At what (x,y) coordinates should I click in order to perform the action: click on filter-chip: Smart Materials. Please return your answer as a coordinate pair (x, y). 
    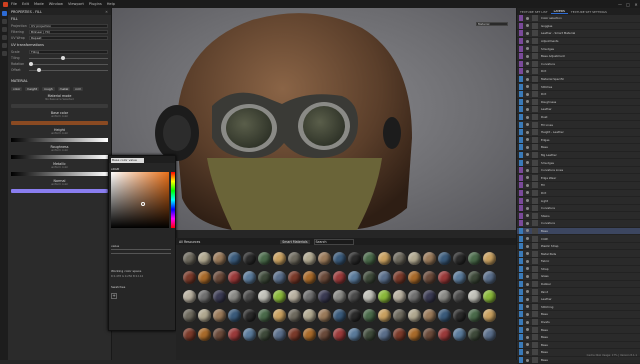
    Looking at the image, I should click on (295, 241).